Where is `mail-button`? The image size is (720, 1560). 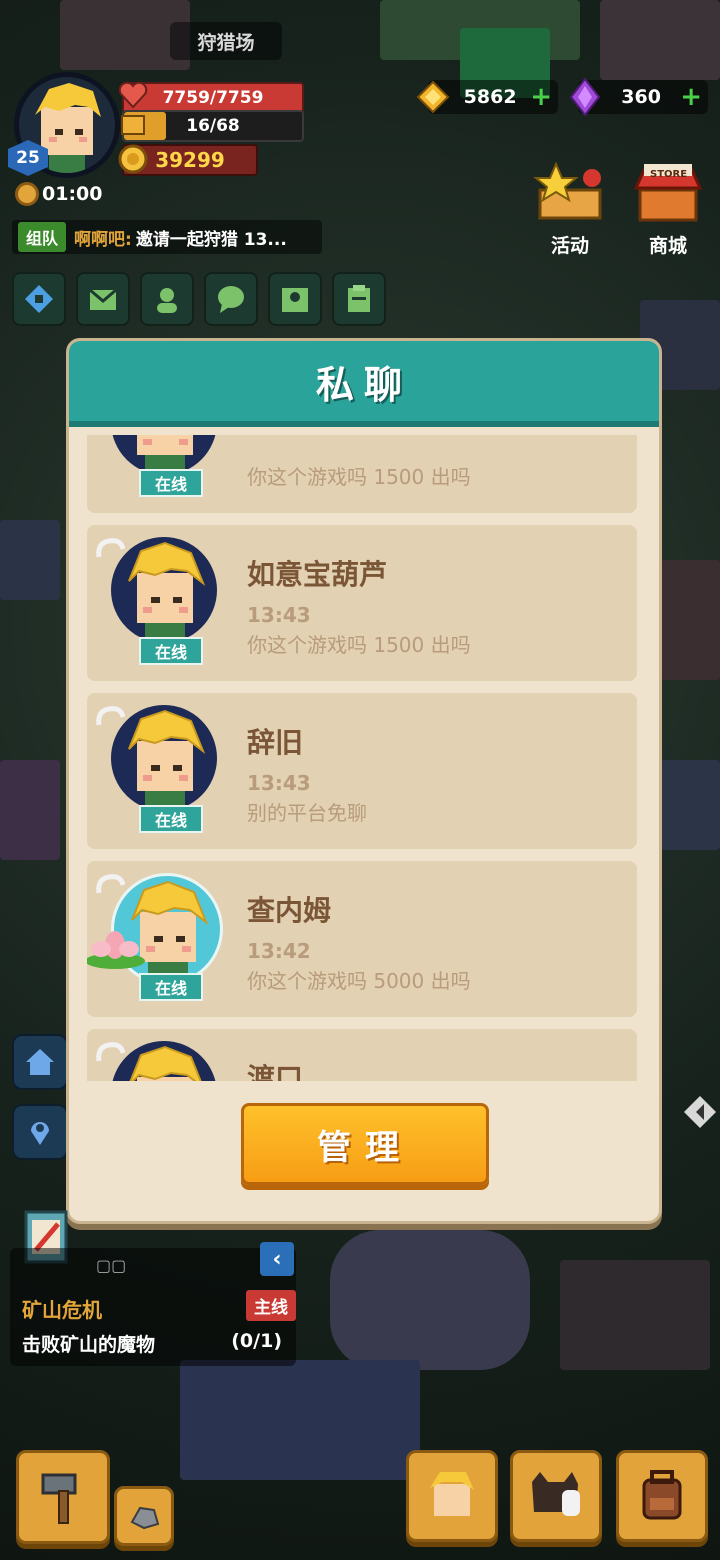
mail-button is located at coordinates (103, 299).